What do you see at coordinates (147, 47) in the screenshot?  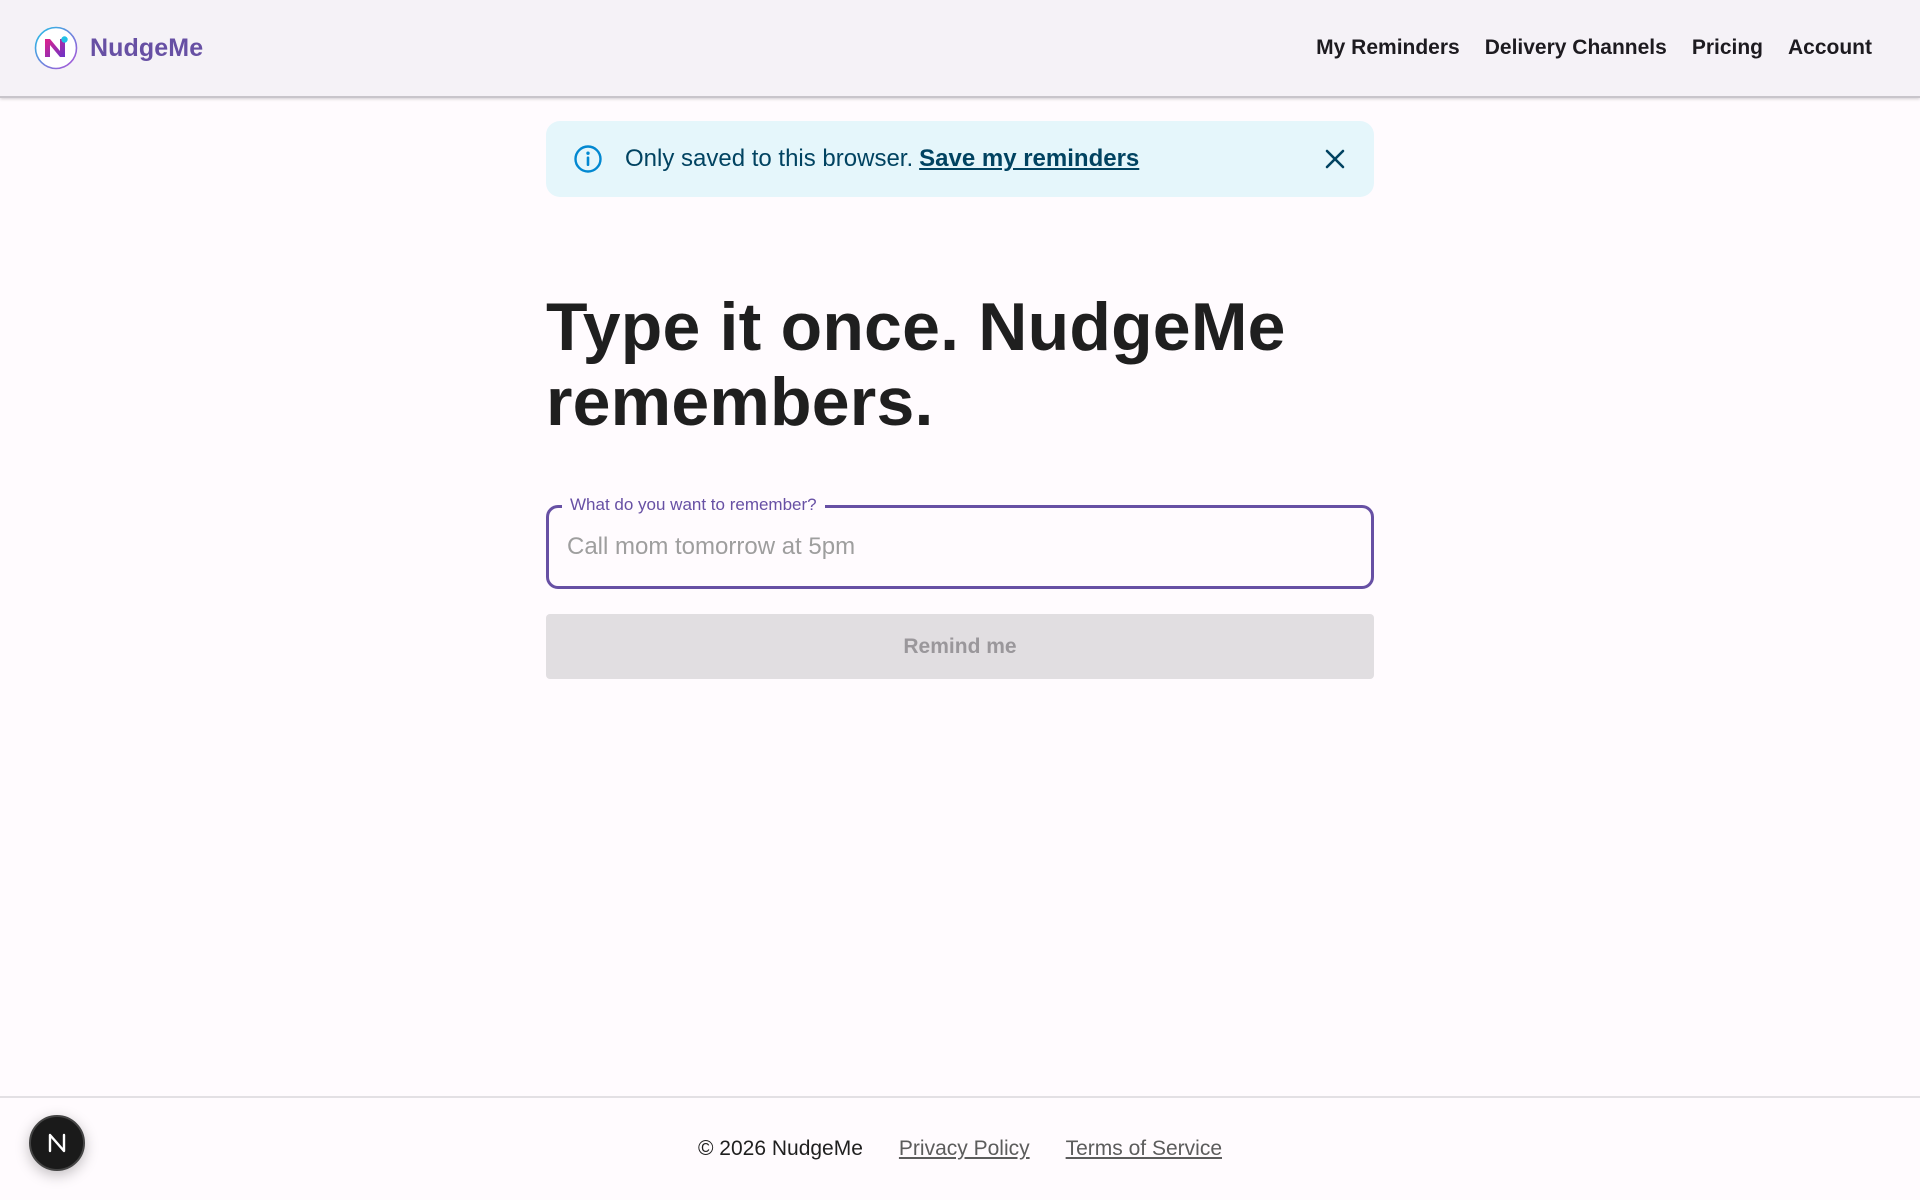 I see `brand-name: NudgeMe` at bounding box center [147, 47].